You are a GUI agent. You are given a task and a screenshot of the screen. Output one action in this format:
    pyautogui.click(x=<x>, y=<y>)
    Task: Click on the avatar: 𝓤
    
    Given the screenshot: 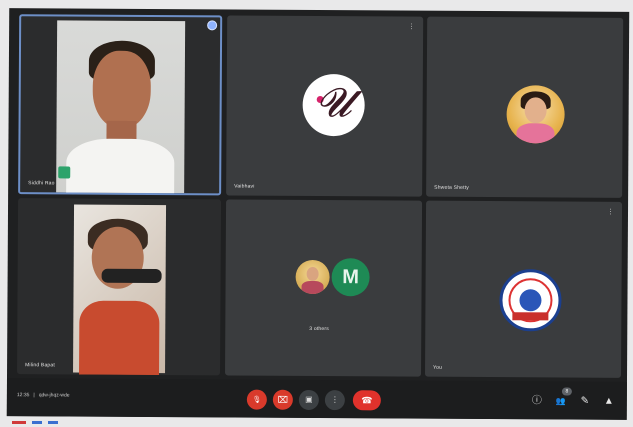 What is the action you would take?
    pyautogui.click(x=333, y=105)
    